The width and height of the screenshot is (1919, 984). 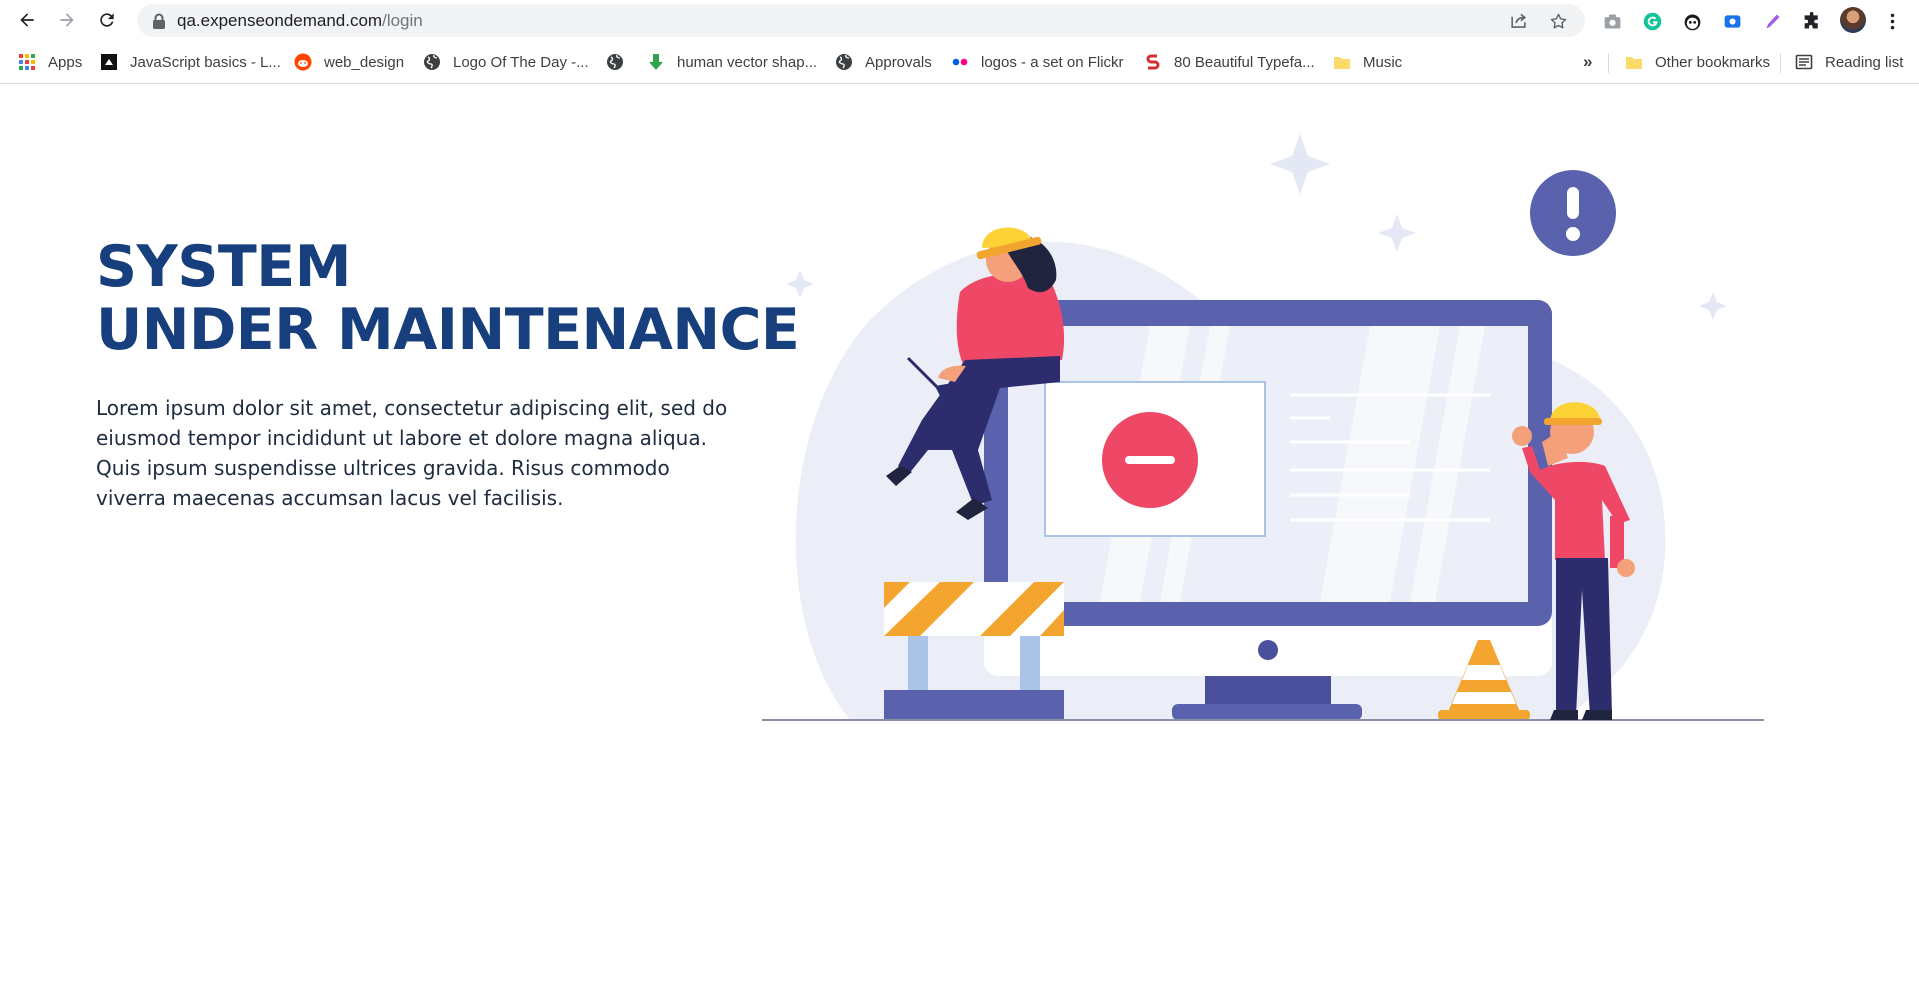 I want to click on back-button, so click(x=27, y=20).